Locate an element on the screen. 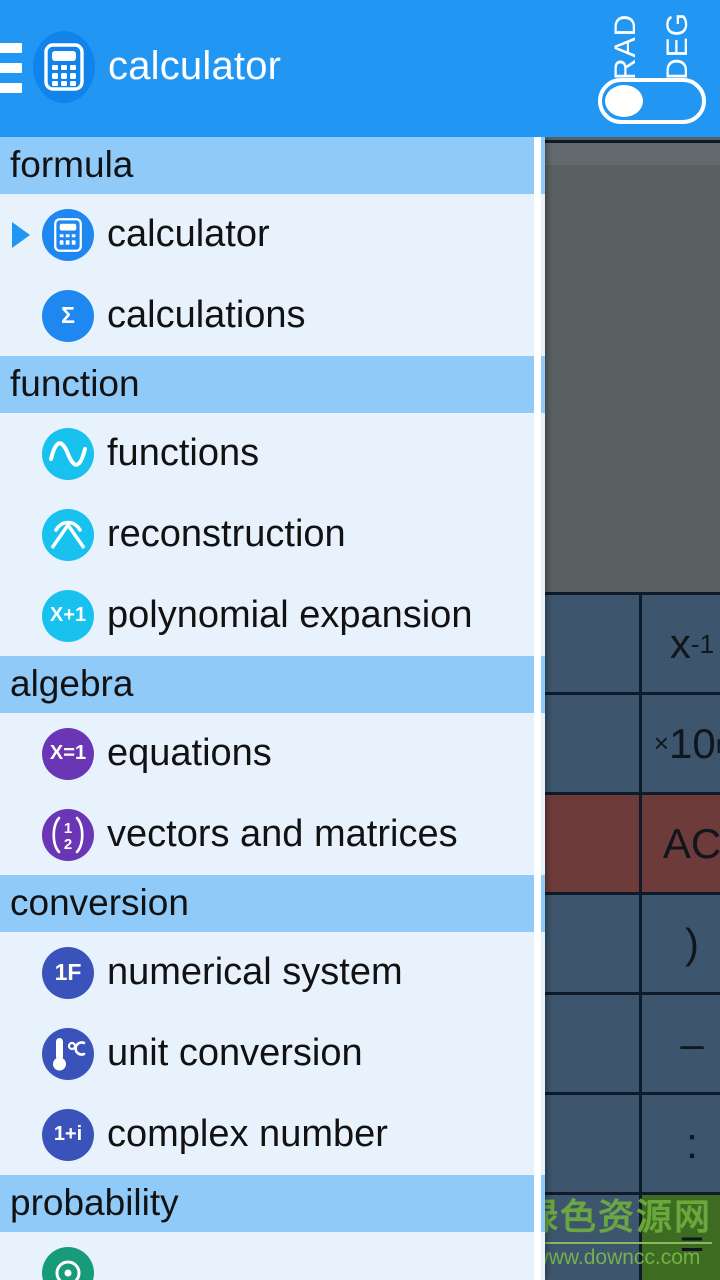 The width and height of the screenshot is (720, 1280). one-plus-i-icon: 1+i is located at coordinates (68, 1134).